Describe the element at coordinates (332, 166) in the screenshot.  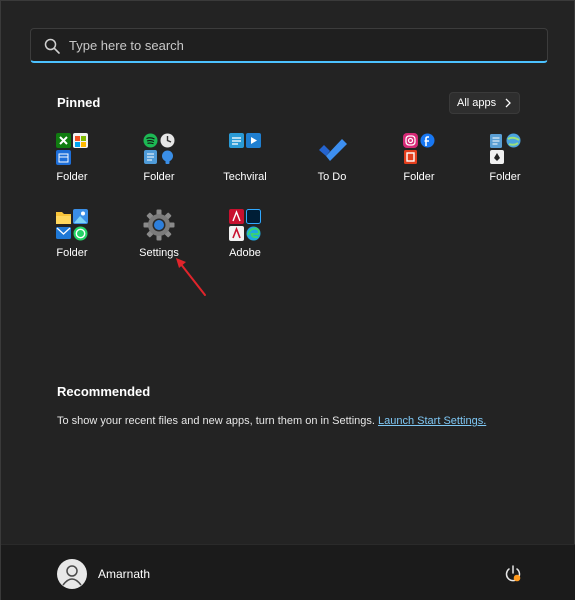
I see `pinned-todo: To Do` at that location.